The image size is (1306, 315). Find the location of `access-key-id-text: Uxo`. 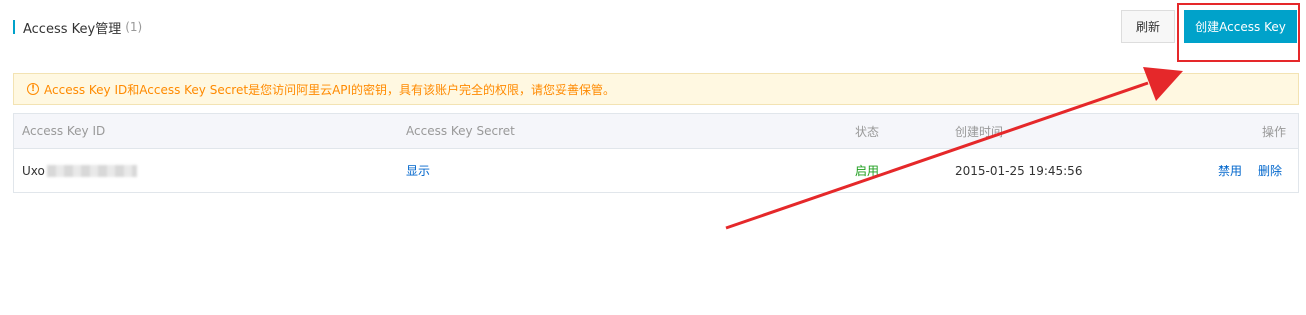

access-key-id-text: Uxo is located at coordinates (33, 170).